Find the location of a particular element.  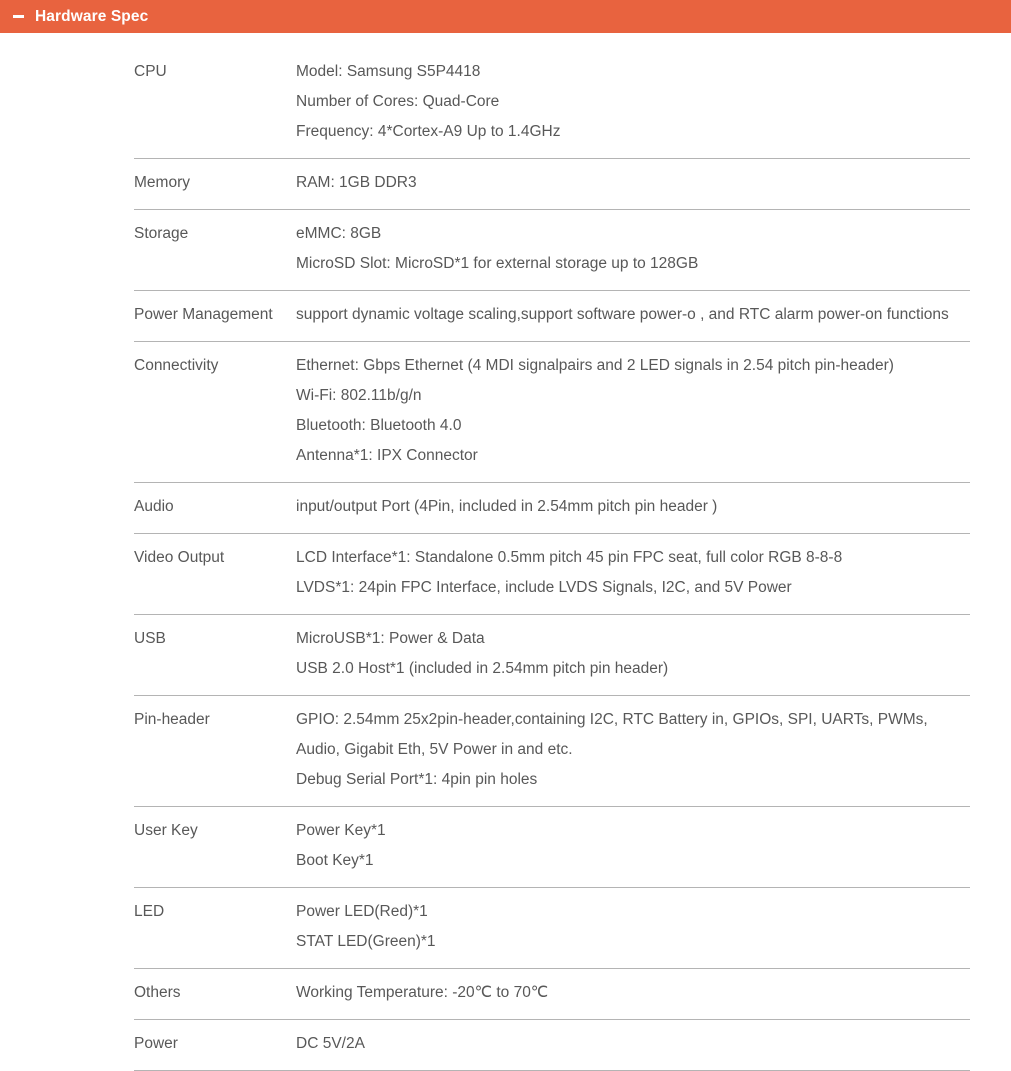

spec-label: User Key is located at coordinates (166, 830).